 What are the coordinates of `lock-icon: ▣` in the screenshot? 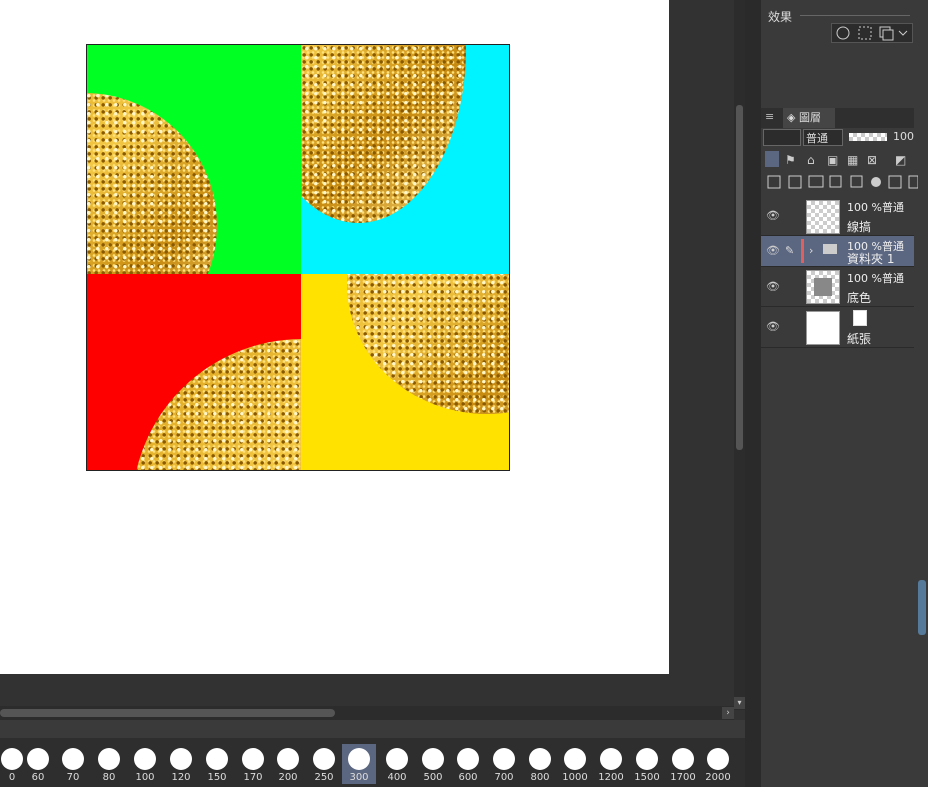 It's located at (832, 160).